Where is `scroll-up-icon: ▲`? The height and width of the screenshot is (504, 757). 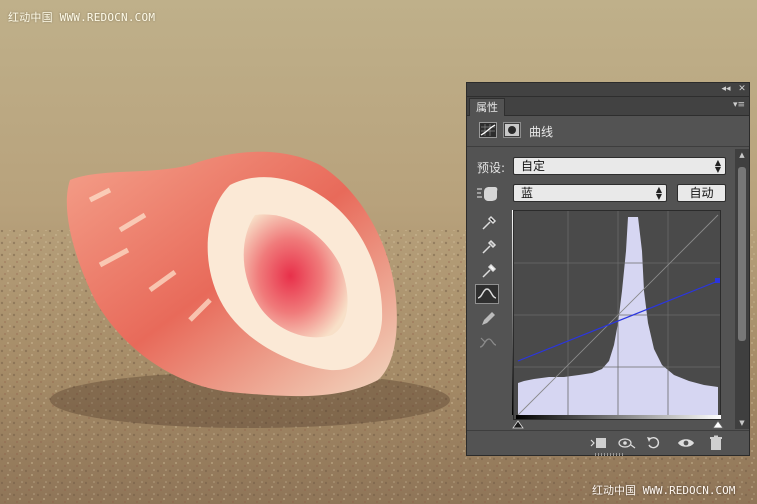
scroll-up-icon: ▲ is located at coordinates (742, 155).